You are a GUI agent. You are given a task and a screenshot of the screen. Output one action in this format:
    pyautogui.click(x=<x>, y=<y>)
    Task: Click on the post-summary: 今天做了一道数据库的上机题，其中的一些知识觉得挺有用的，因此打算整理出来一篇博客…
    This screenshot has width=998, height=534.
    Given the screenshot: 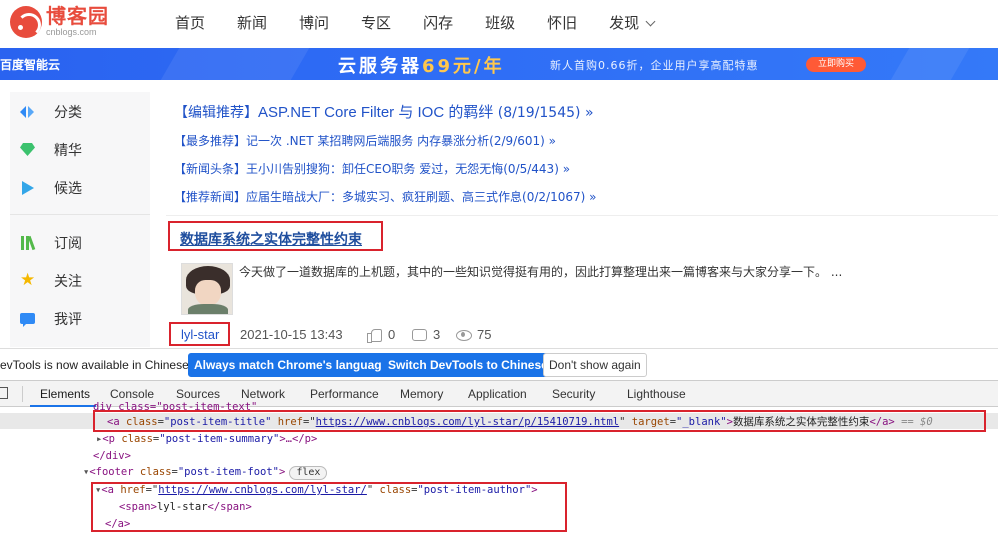 What is the action you would take?
    pyautogui.click(x=541, y=272)
    